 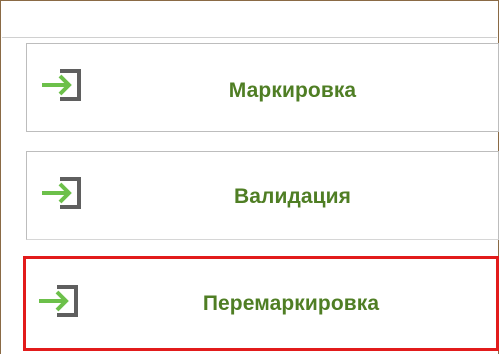 I want to click on marking-label: Маркировка, so click(x=292, y=90).